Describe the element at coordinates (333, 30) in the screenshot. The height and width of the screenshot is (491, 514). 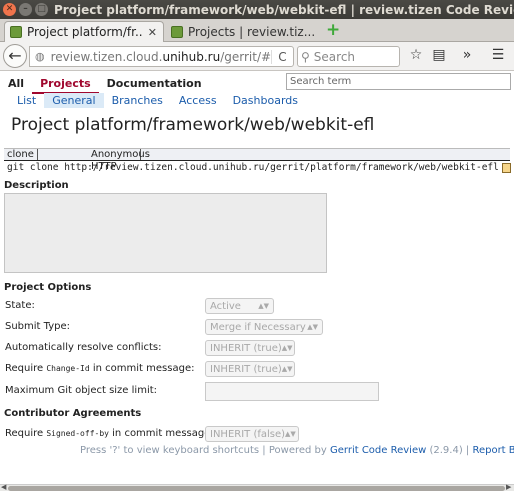
I see `new-tab-button: +` at that location.